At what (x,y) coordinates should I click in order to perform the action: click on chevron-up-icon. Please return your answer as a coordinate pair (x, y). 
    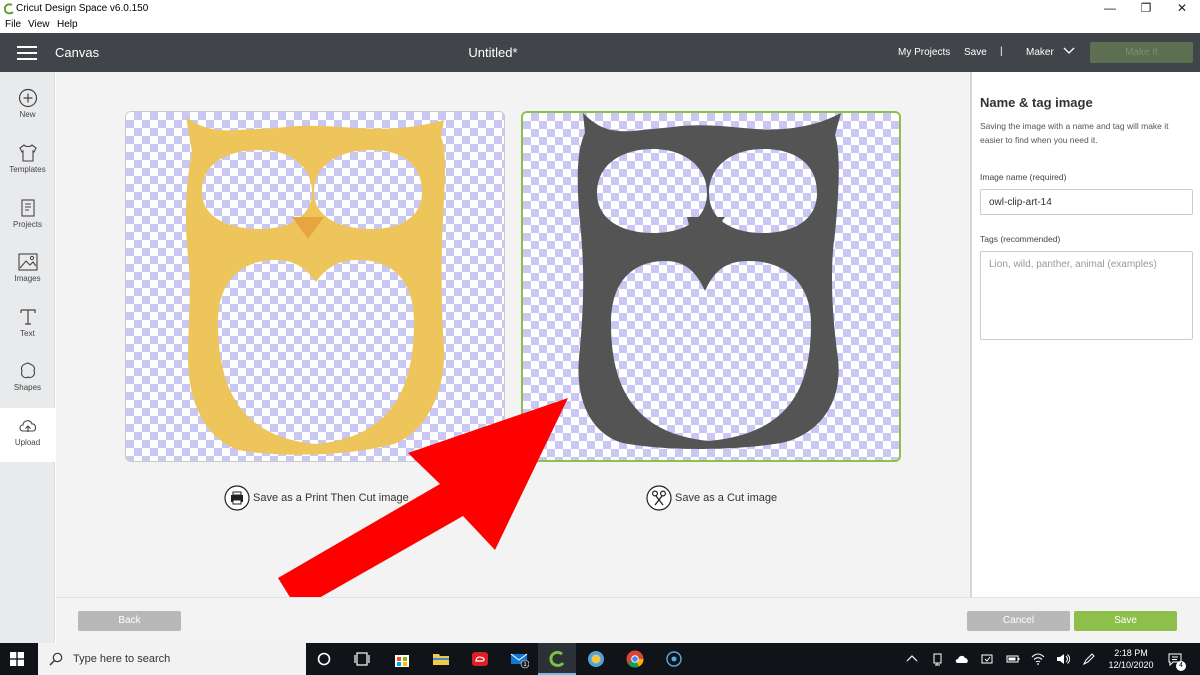
    Looking at the image, I should click on (912, 659).